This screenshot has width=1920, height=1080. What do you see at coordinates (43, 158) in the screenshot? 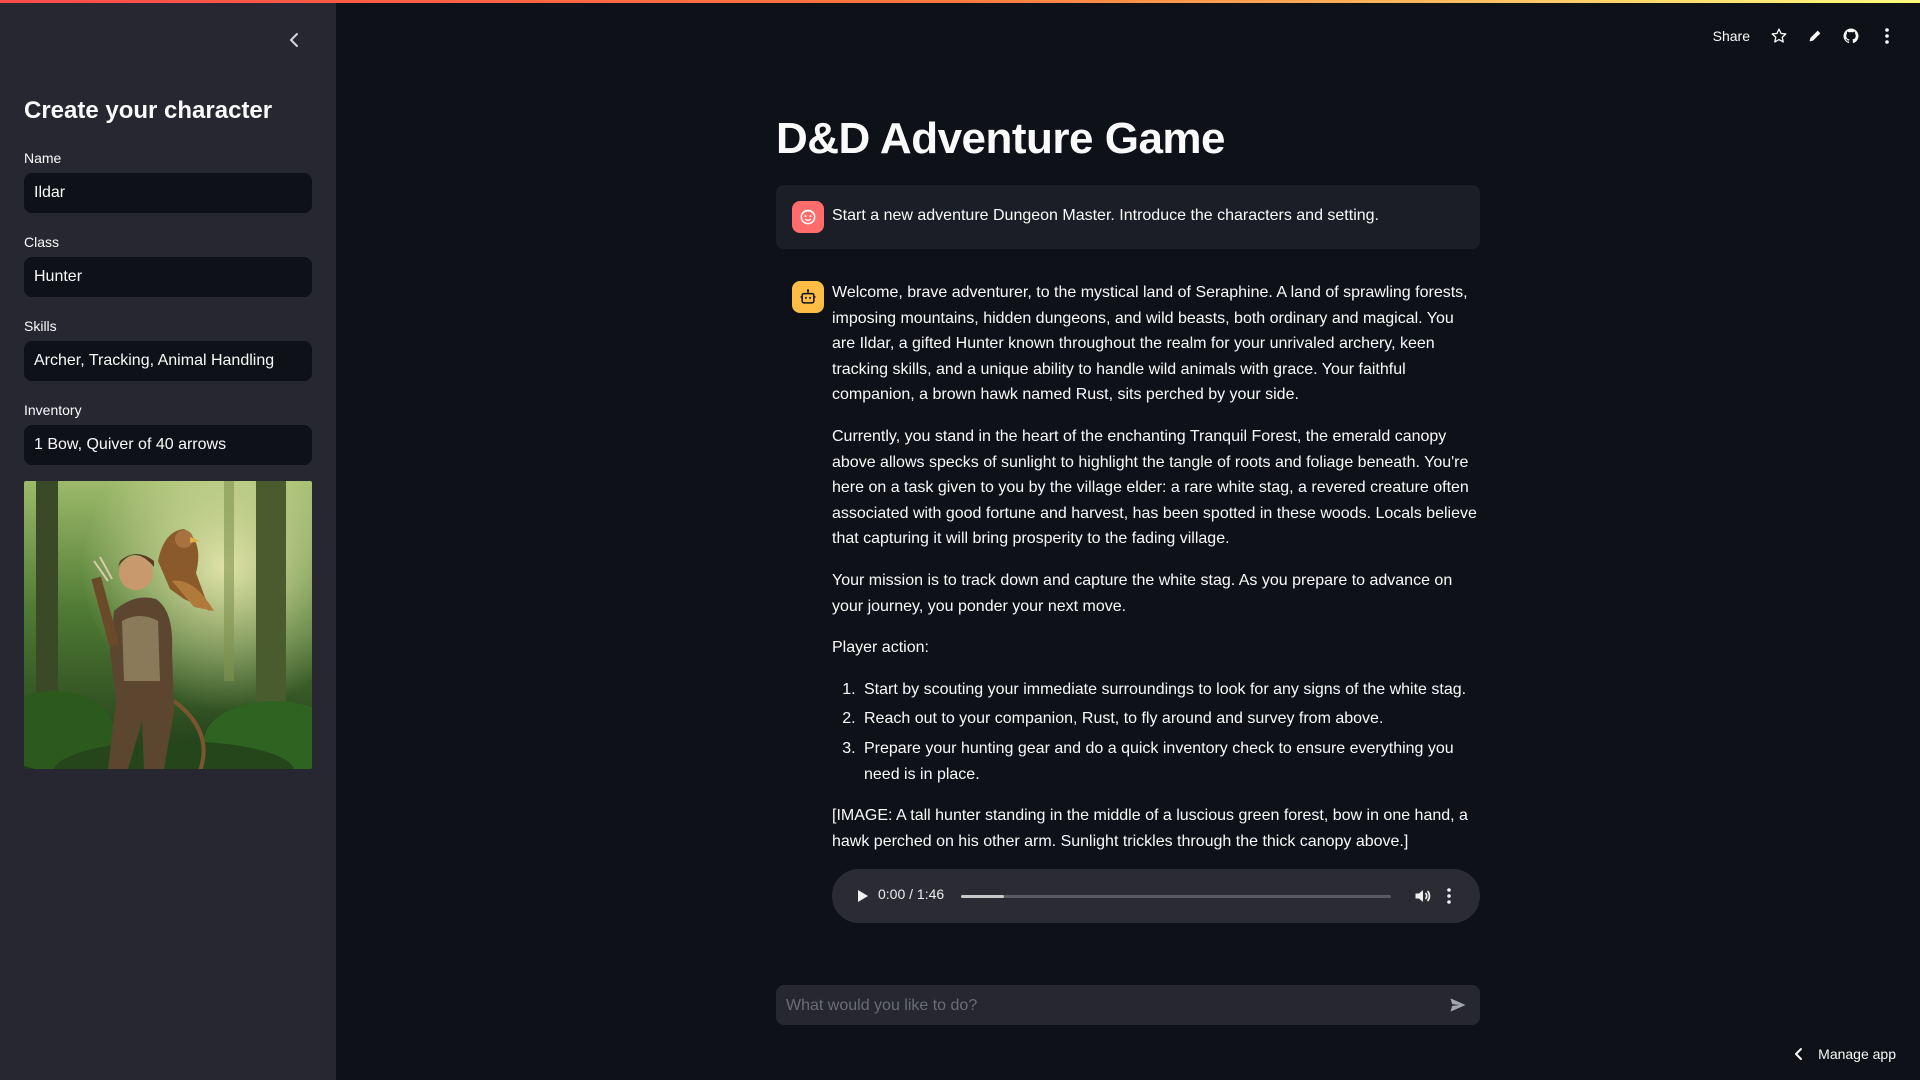
I see `name-label: Name` at bounding box center [43, 158].